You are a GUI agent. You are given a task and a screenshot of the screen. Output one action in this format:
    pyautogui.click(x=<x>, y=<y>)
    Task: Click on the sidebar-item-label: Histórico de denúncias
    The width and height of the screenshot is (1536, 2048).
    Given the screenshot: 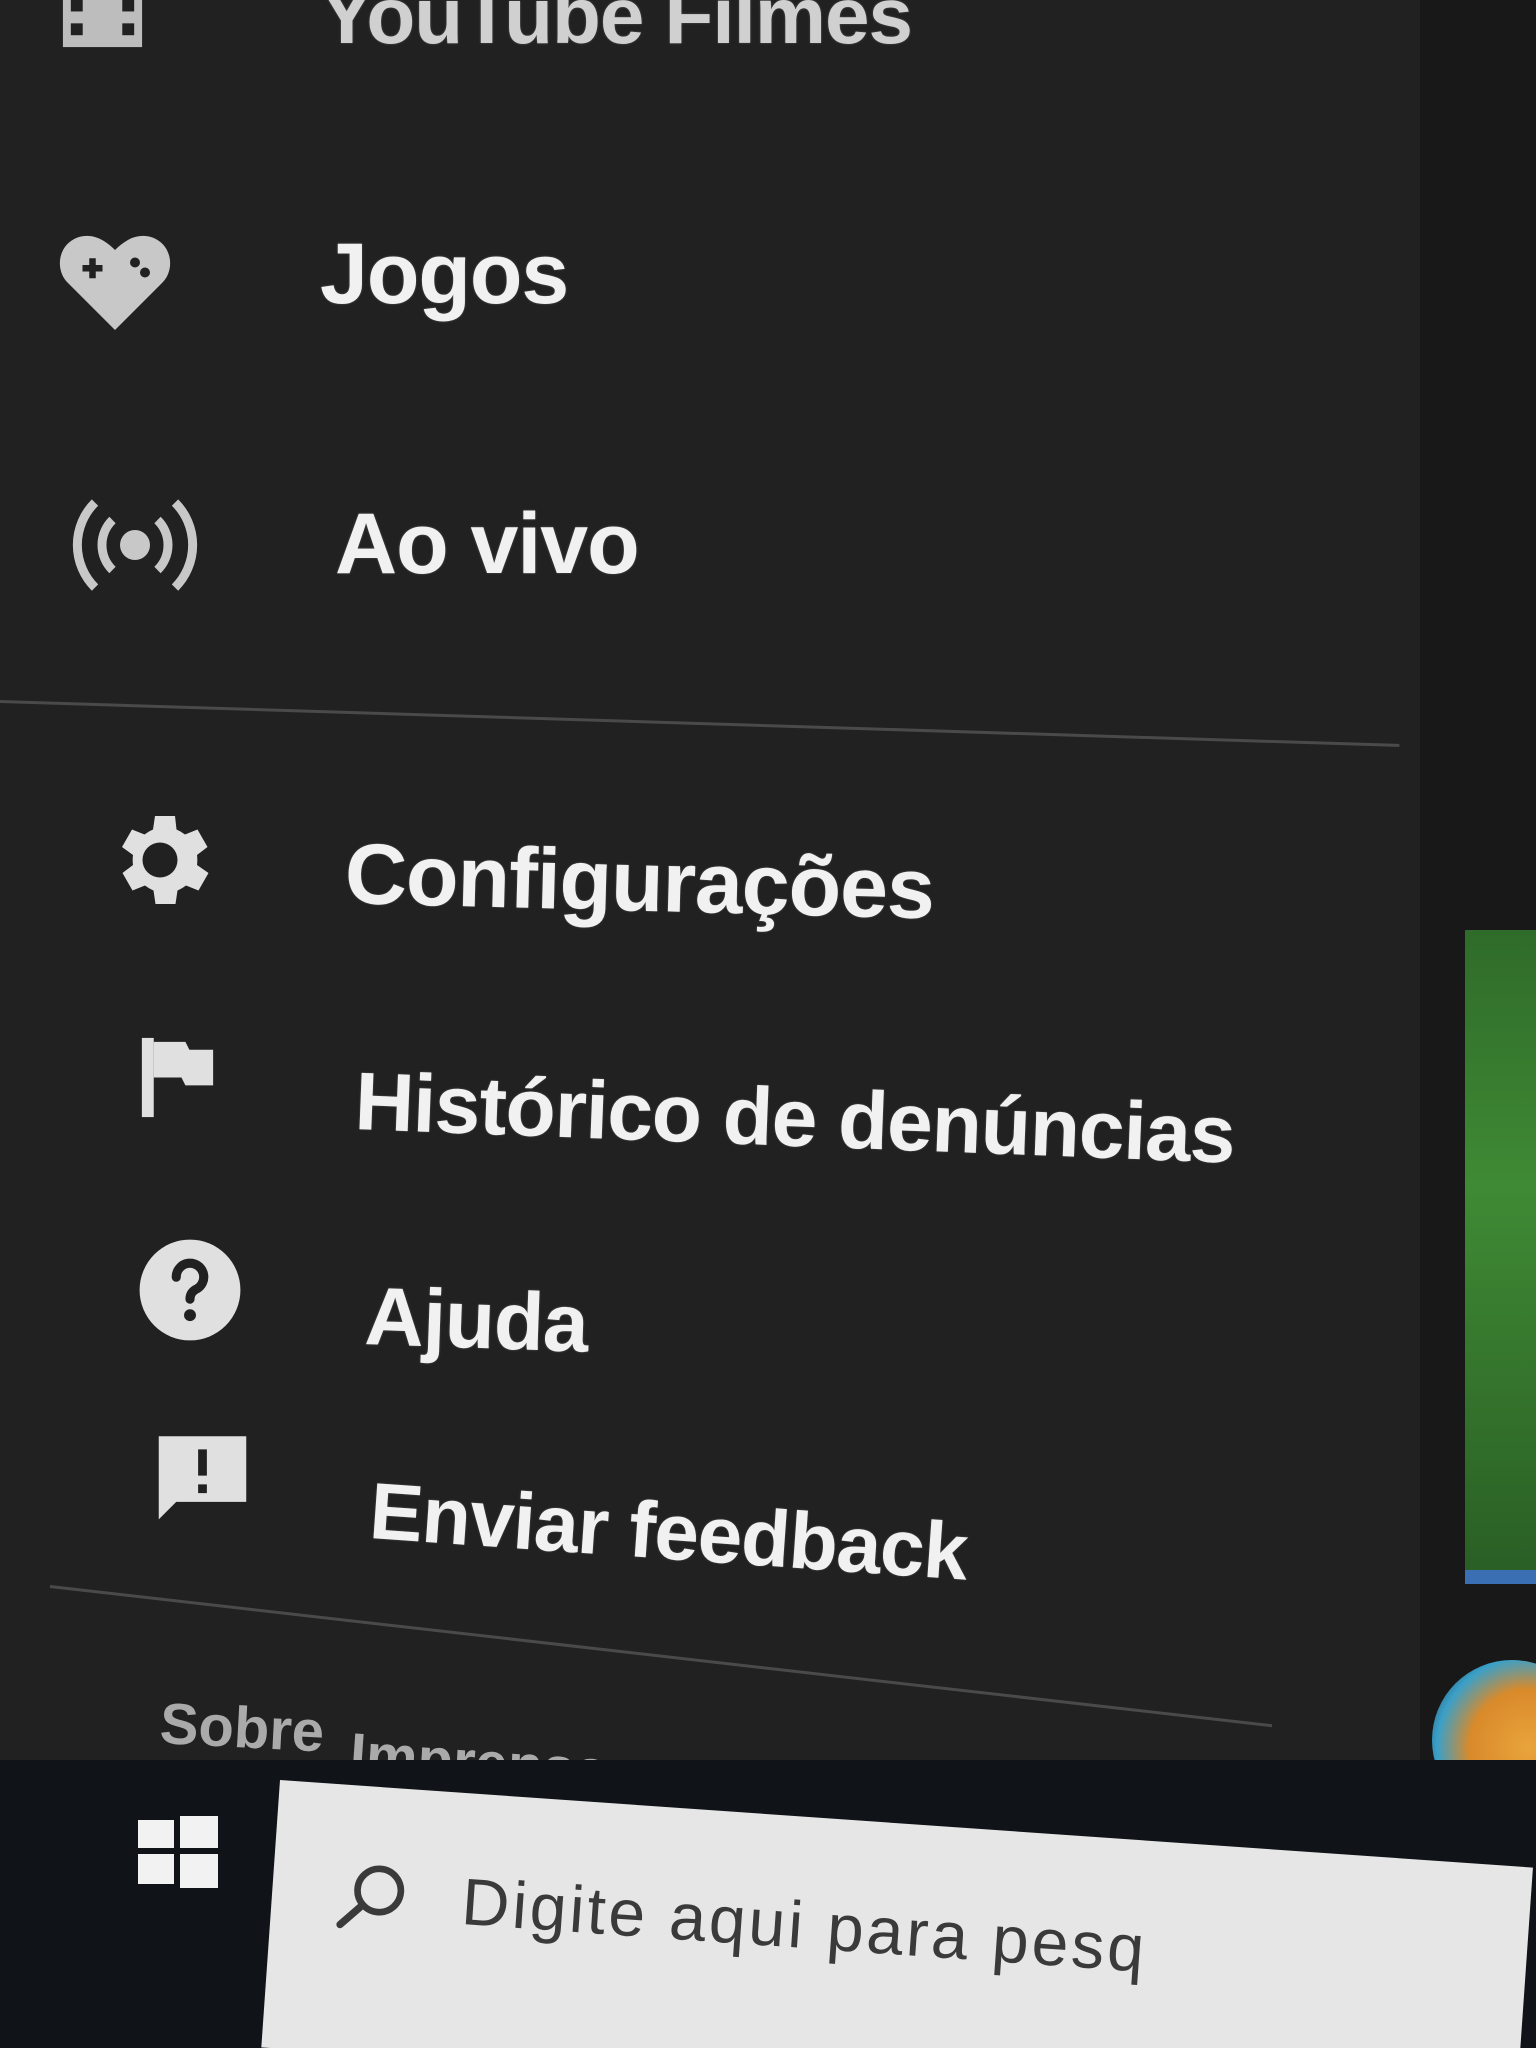 What is the action you would take?
    pyautogui.click(x=795, y=1118)
    